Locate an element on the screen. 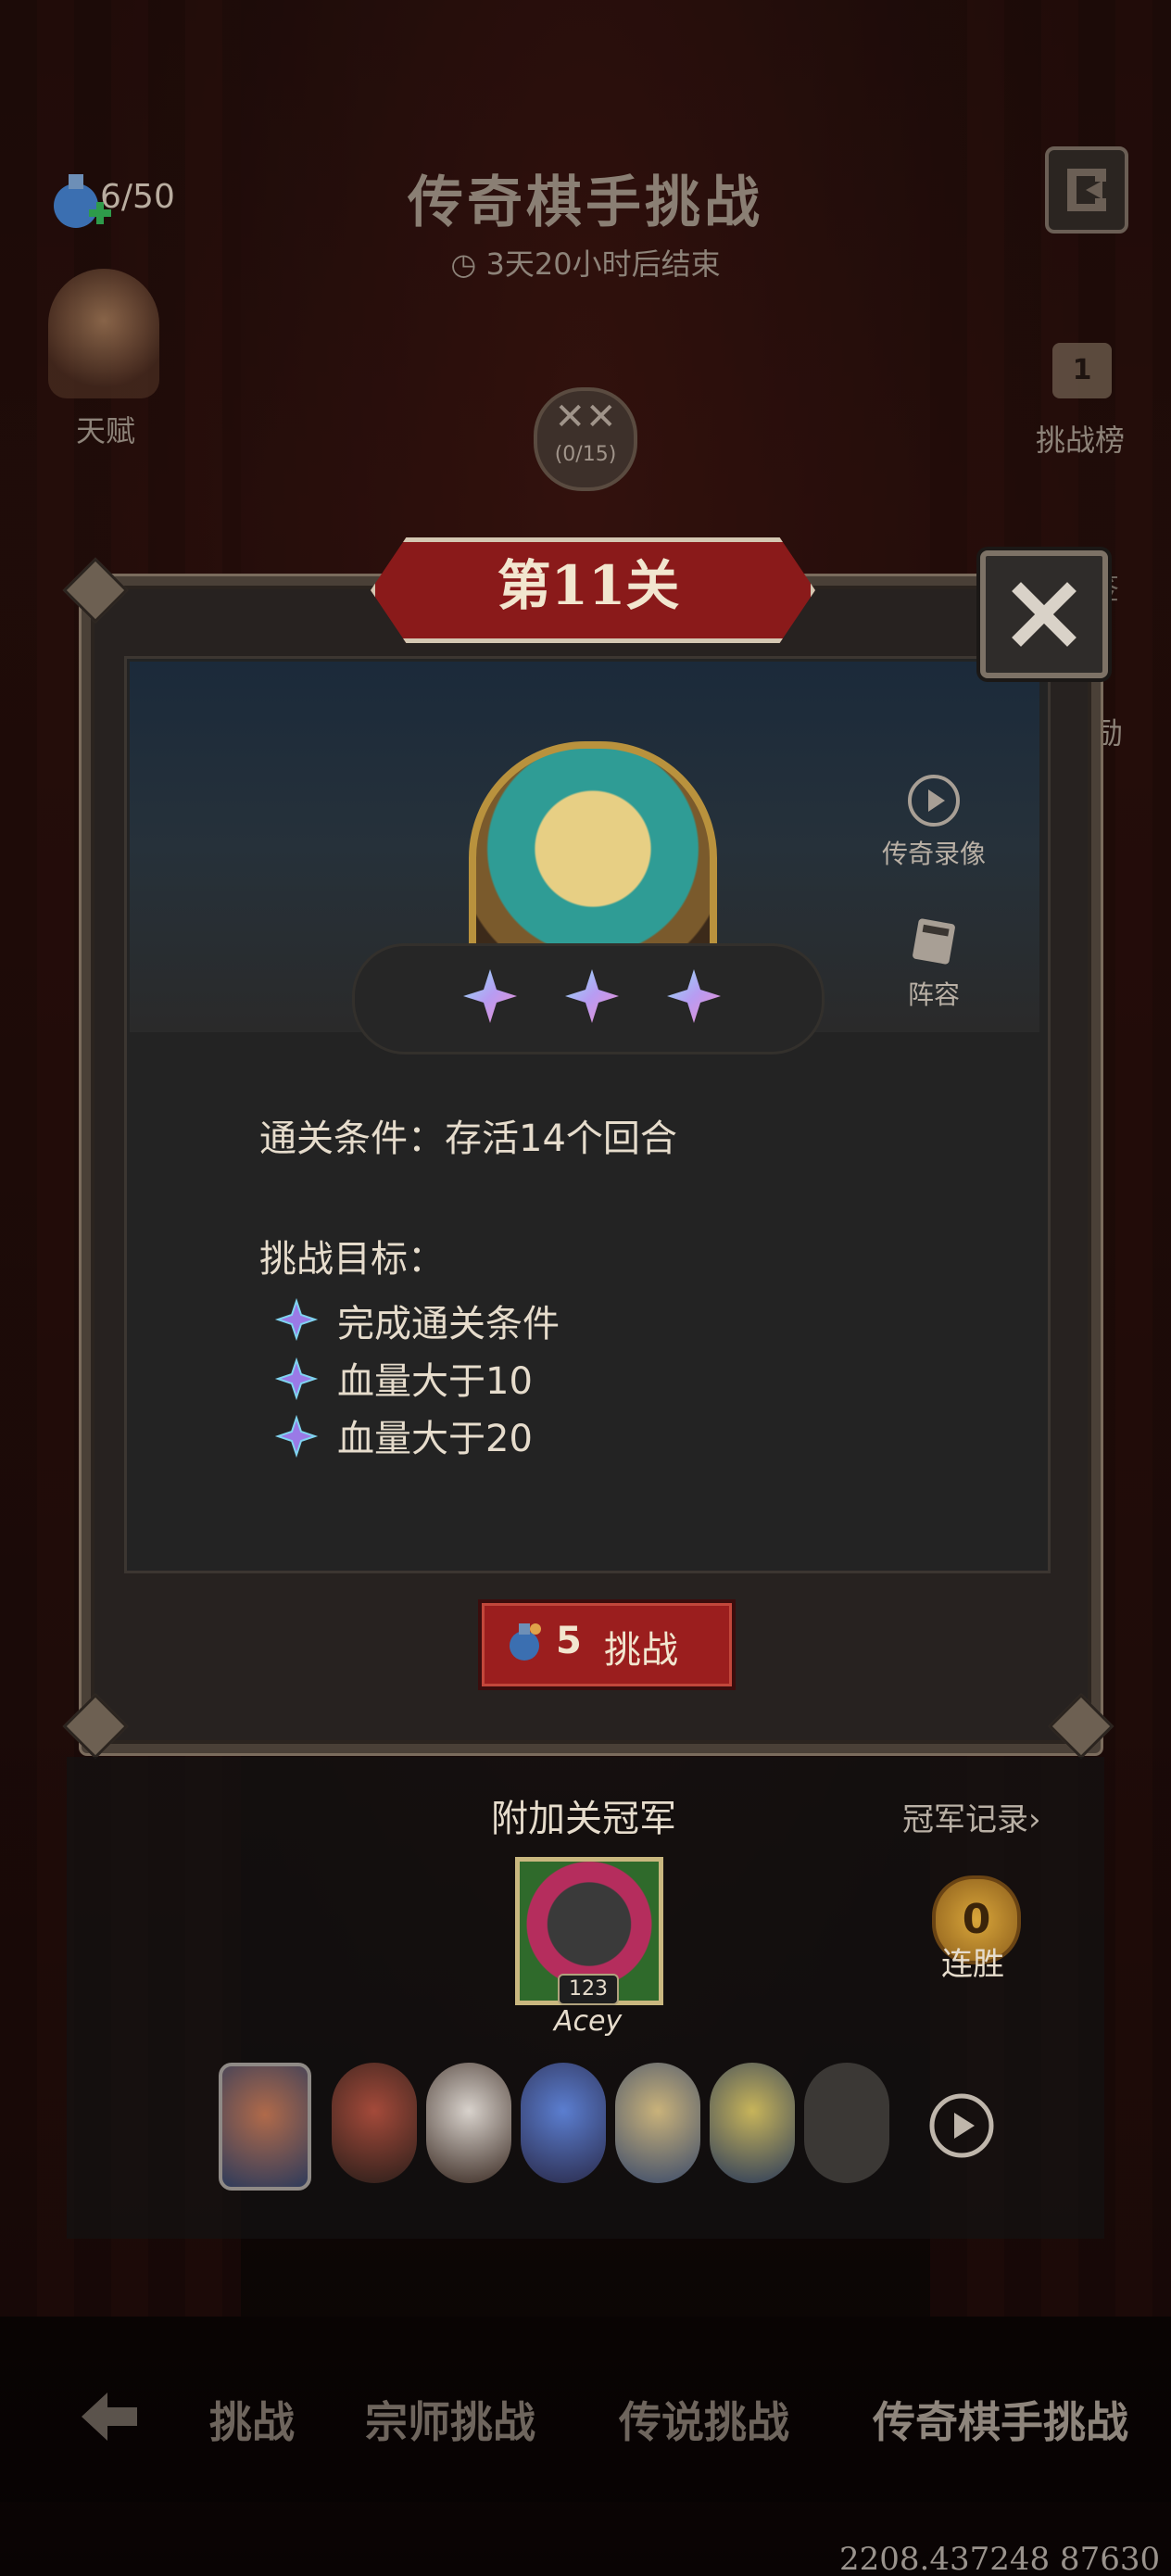  replay-icon is located at coordinates (934, 801).